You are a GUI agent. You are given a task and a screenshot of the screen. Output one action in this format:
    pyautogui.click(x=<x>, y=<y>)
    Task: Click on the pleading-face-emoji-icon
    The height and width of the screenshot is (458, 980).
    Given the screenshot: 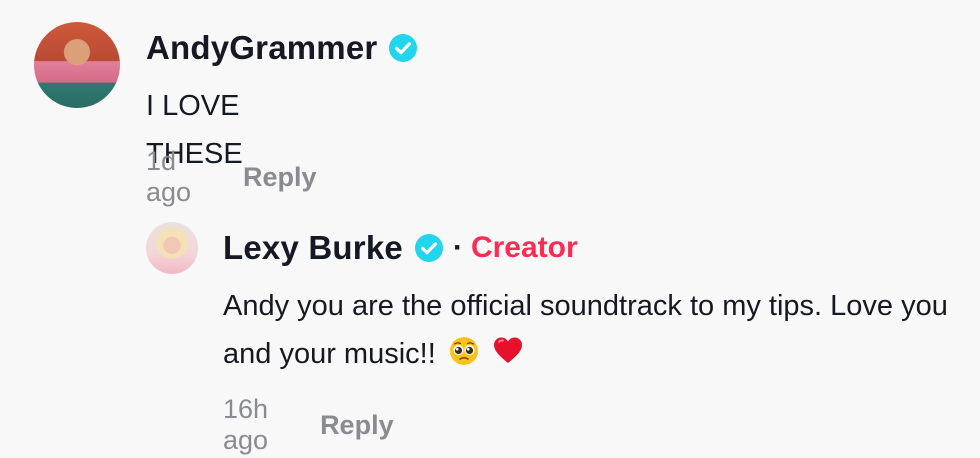 What is the action you would take?
    pyautogui.click(x=463, y=351)
    